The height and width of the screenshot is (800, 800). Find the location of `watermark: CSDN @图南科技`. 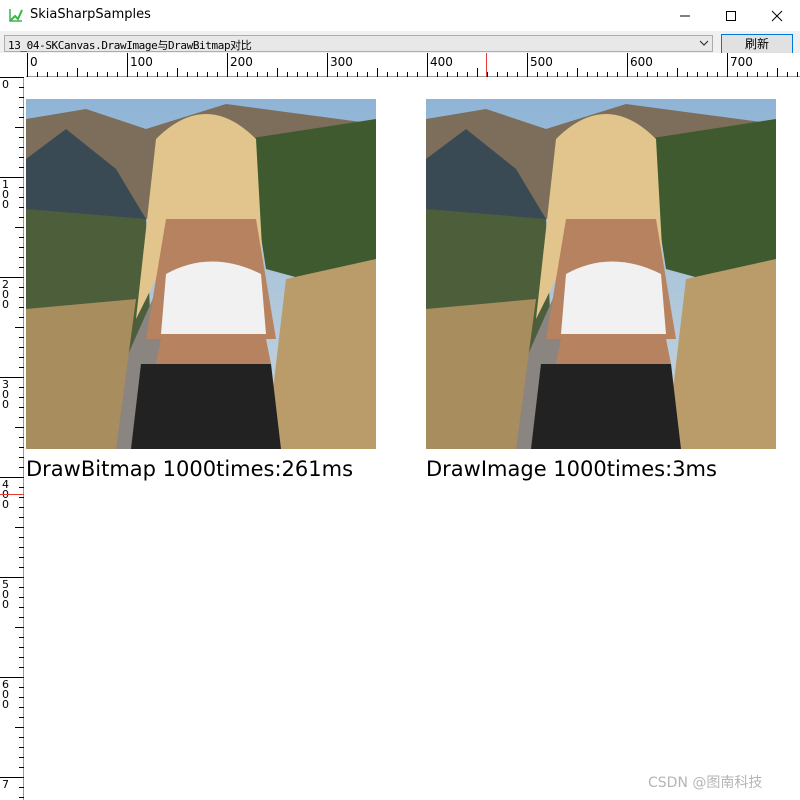

watermark: CSDN @图南科技 is located at coordinates (705, 783).